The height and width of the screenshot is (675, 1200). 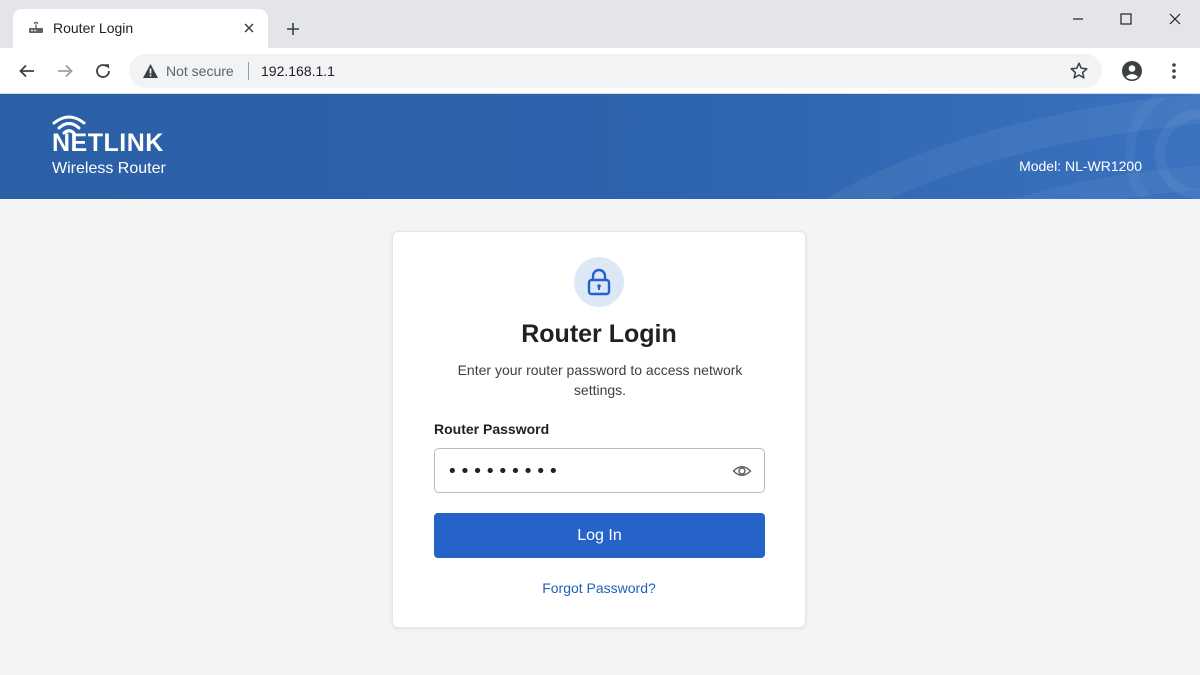 I want to click on url-text: 192.168.1.1, so click(x=298, y=71).